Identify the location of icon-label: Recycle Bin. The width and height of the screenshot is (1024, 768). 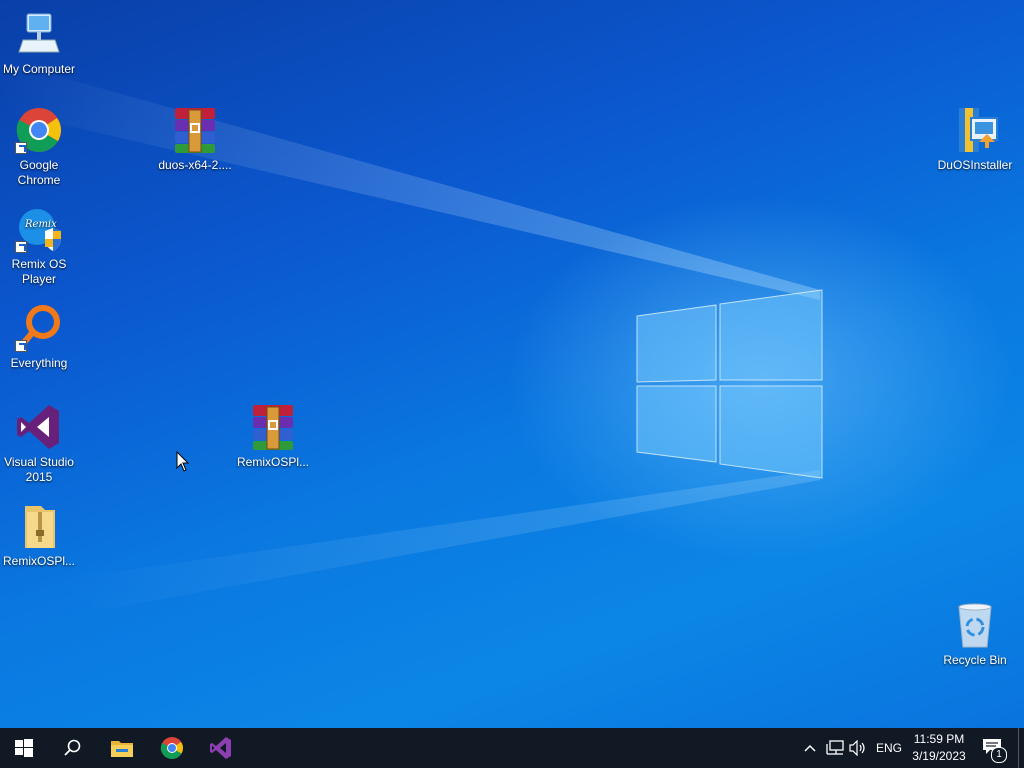
(975, 660).